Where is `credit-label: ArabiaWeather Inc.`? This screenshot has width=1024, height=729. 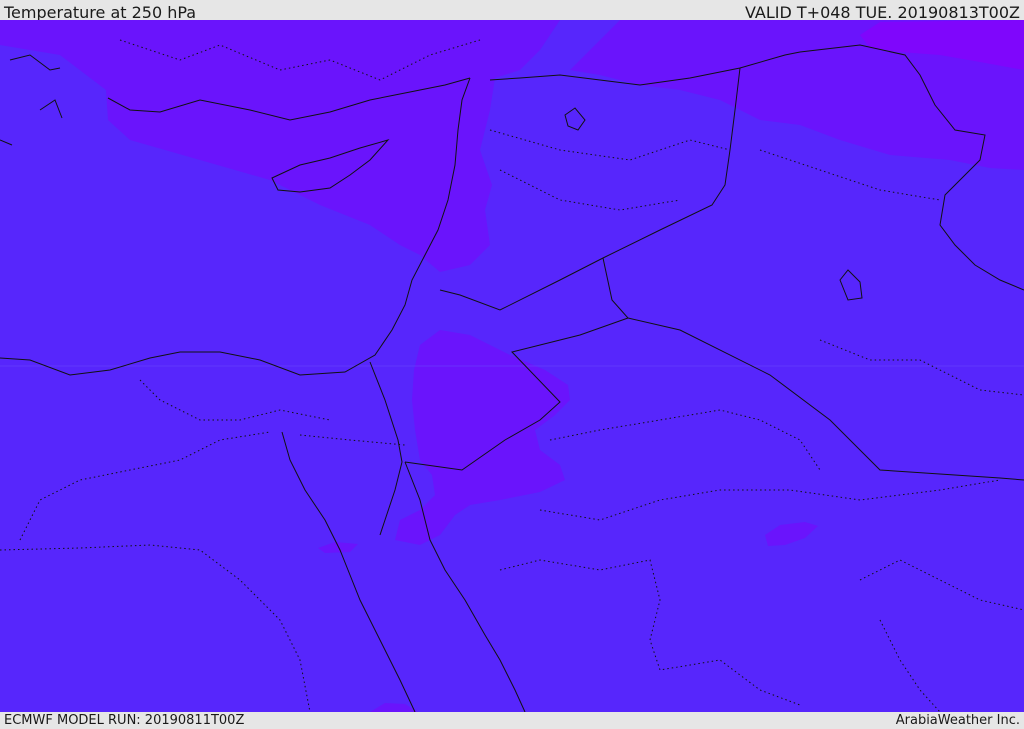 credit-label: ArabiaWeather Inc. is located at coordinates (957, 720).